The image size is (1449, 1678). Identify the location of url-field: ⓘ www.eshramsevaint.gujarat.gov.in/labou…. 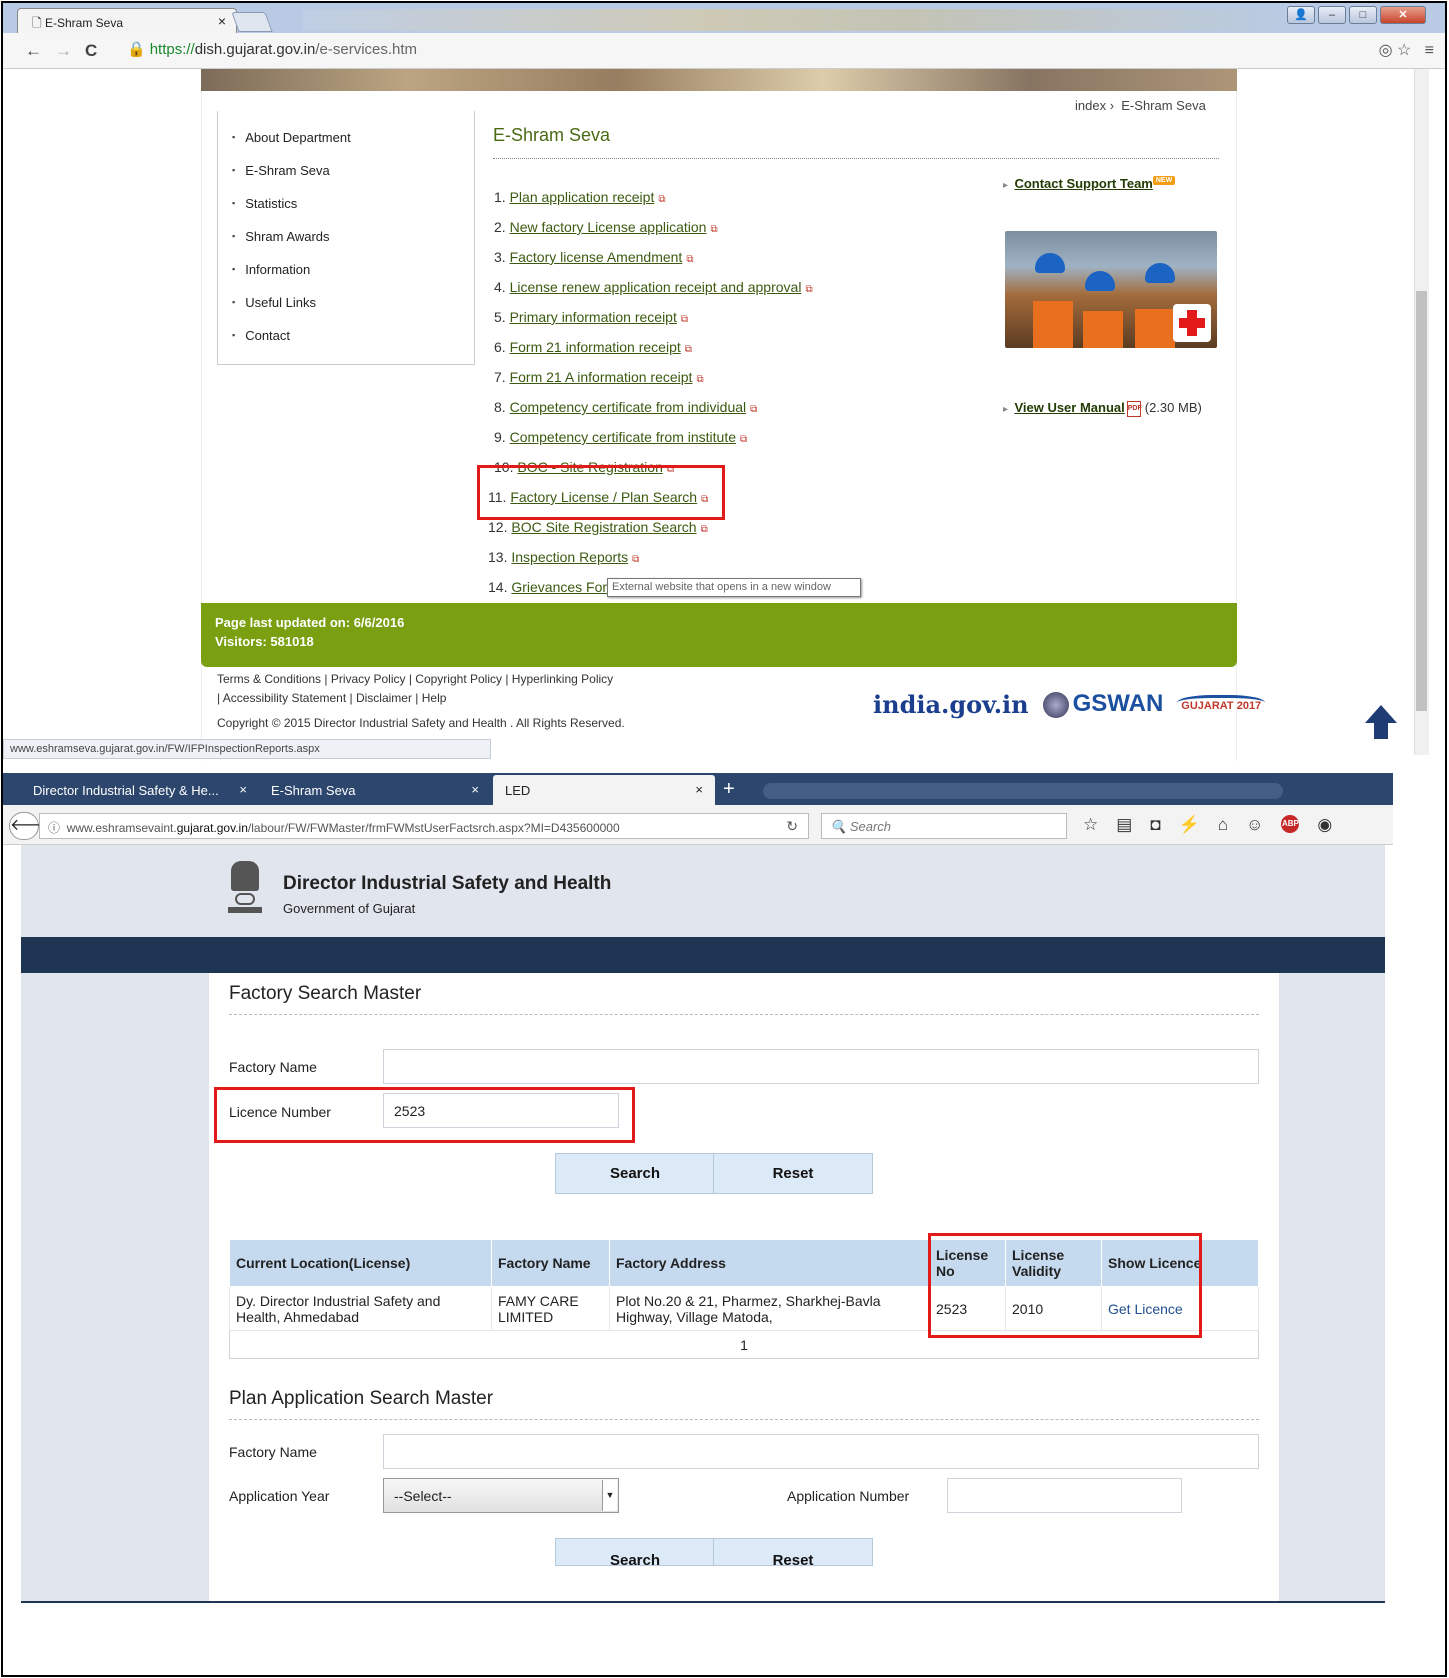
(424, 826).